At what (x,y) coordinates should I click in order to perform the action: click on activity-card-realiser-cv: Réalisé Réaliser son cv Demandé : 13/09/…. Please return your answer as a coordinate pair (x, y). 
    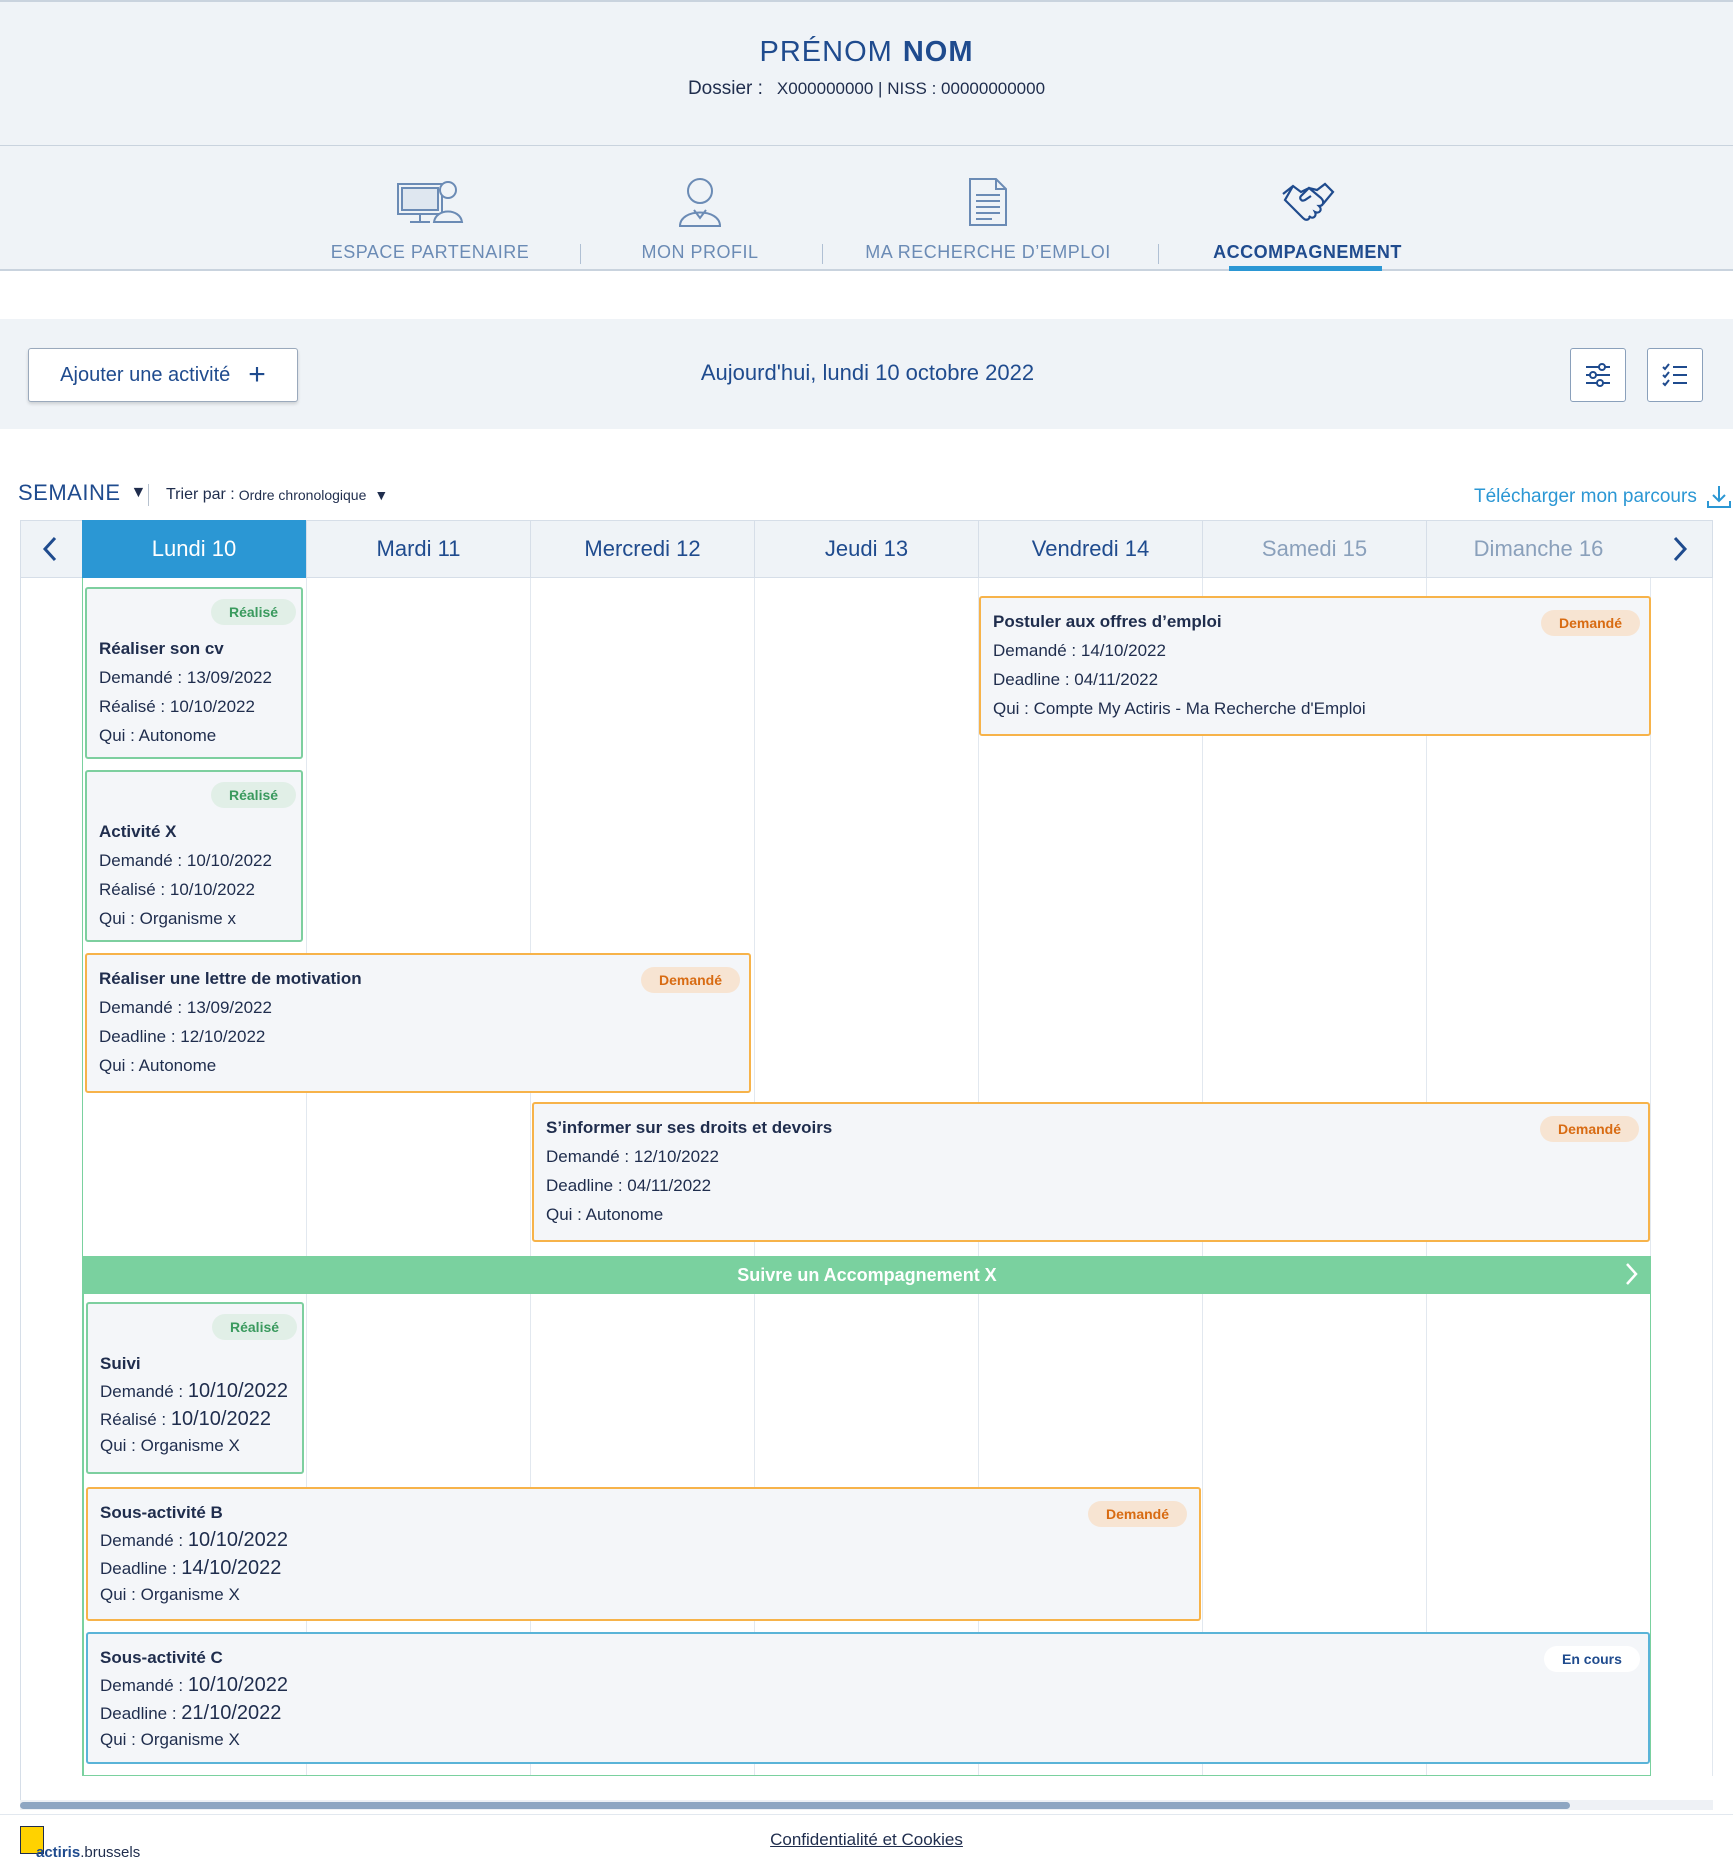
    Looking at the image, I should click on (194, 673).